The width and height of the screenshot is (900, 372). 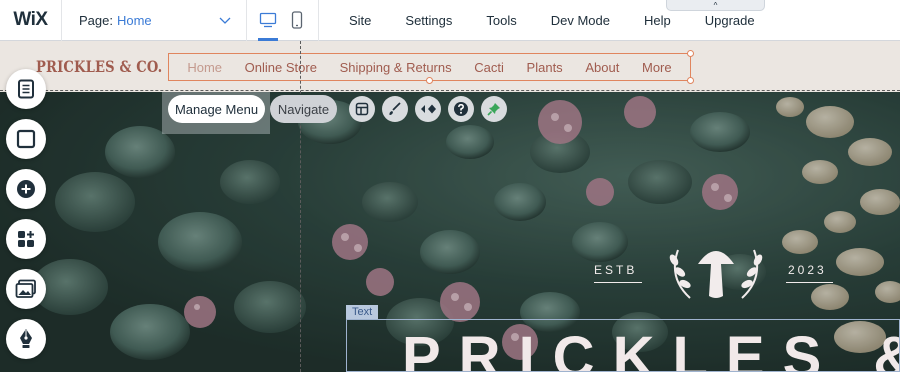 I want to click on design-button, so click(x=395, y=109).